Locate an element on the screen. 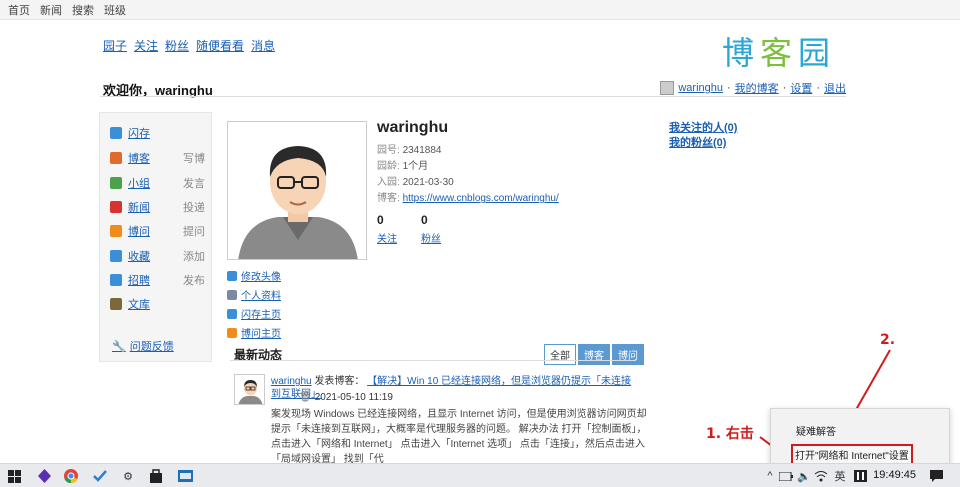 This screenshot has width=960, height=487. sidebar-item-action: 发言 is located at coordinates (194, 183).